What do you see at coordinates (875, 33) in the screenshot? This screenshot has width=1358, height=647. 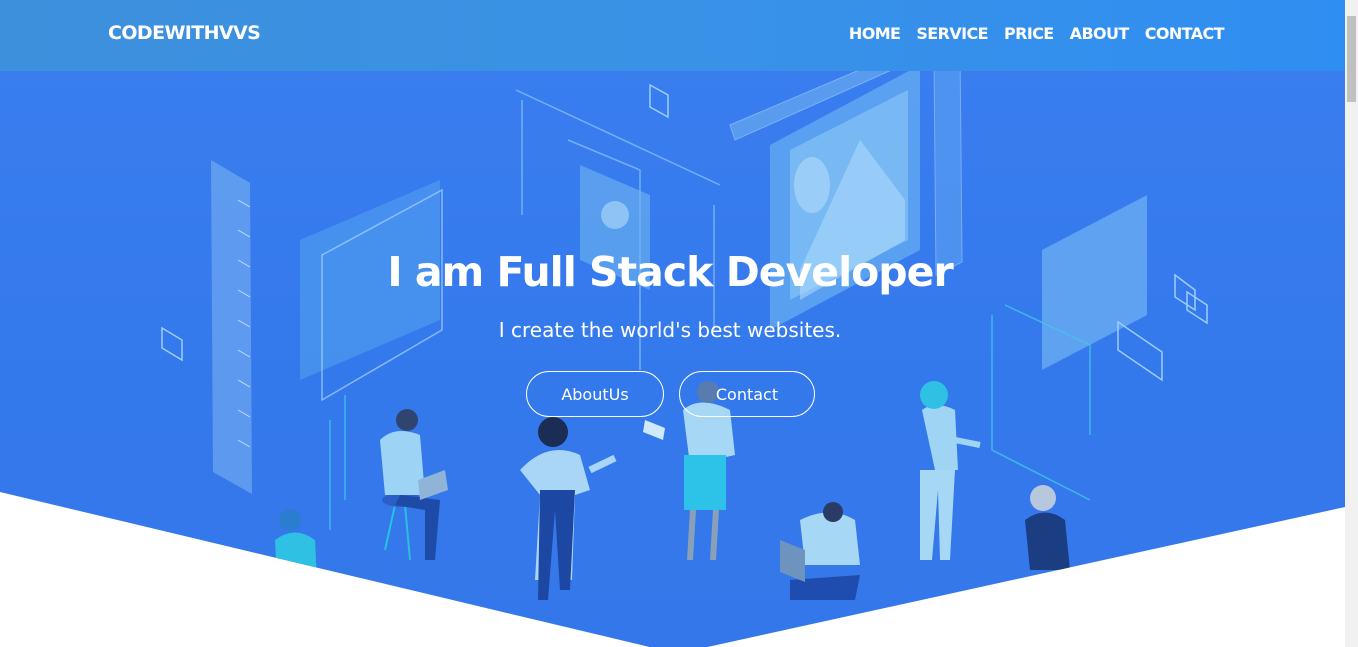 I see `nav-home: HOME` at bounding box center [875, 33].